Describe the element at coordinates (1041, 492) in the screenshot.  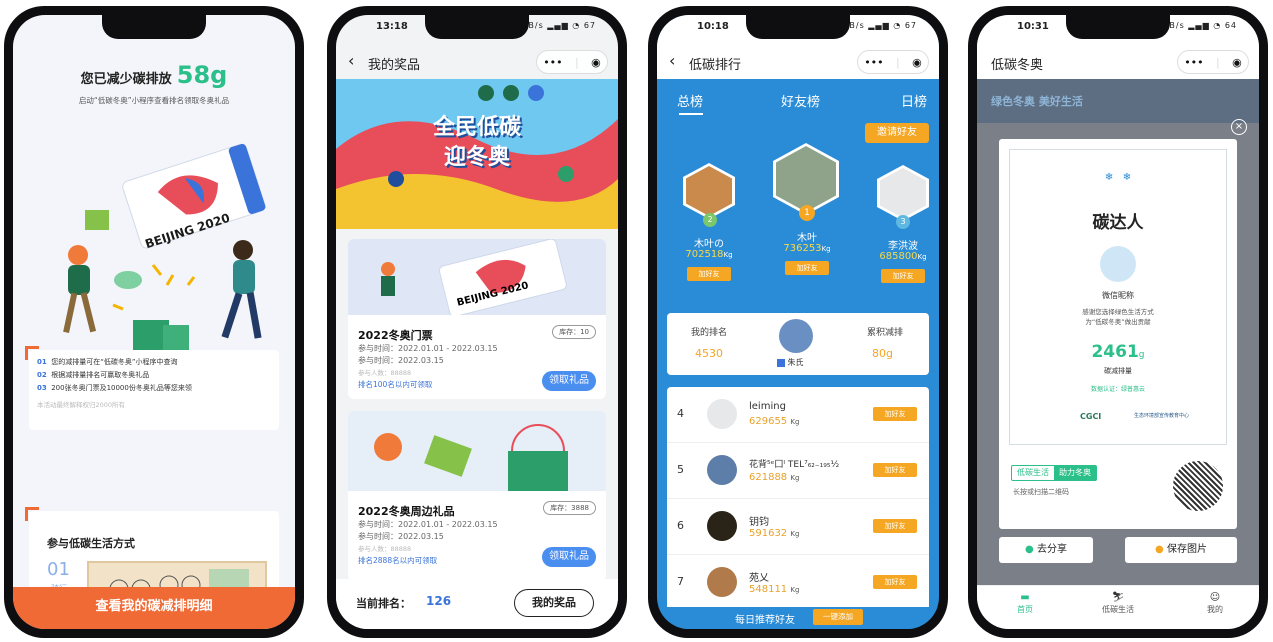
I see `qr-hint: 长按或扫描二维码` at that location.